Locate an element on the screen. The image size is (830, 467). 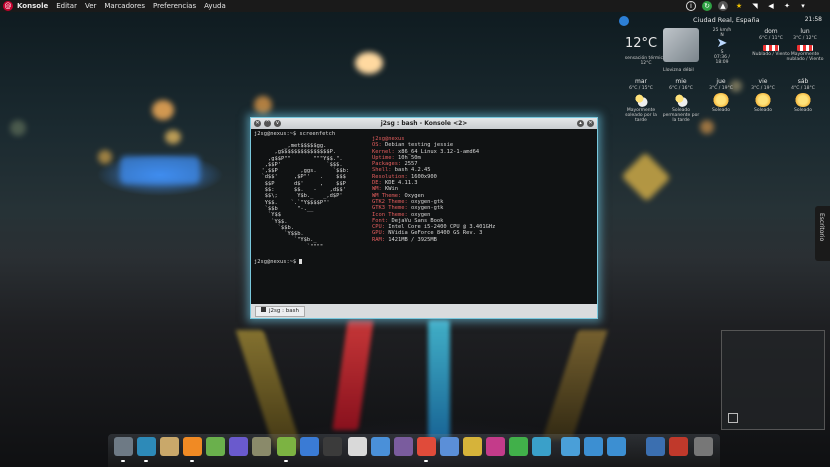
shopping-bag-icon is located at coordinates (215, 446).